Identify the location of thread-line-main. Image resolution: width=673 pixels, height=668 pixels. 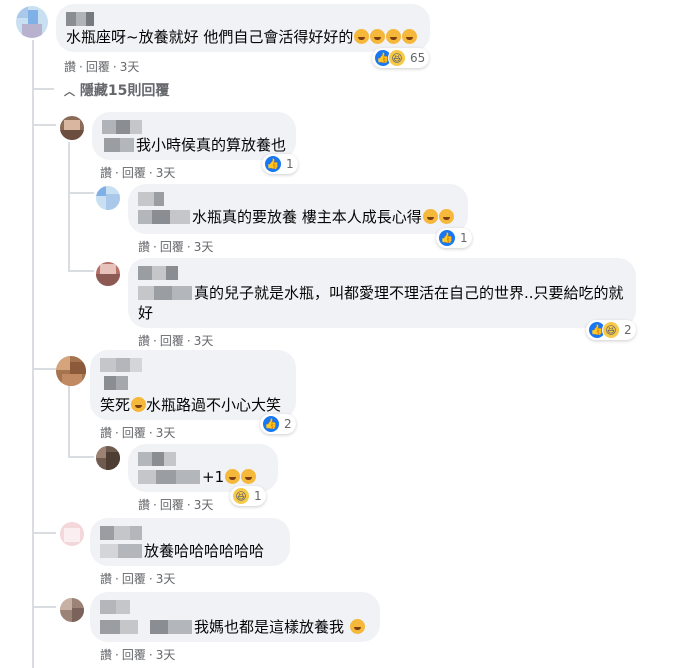
(33, 354).